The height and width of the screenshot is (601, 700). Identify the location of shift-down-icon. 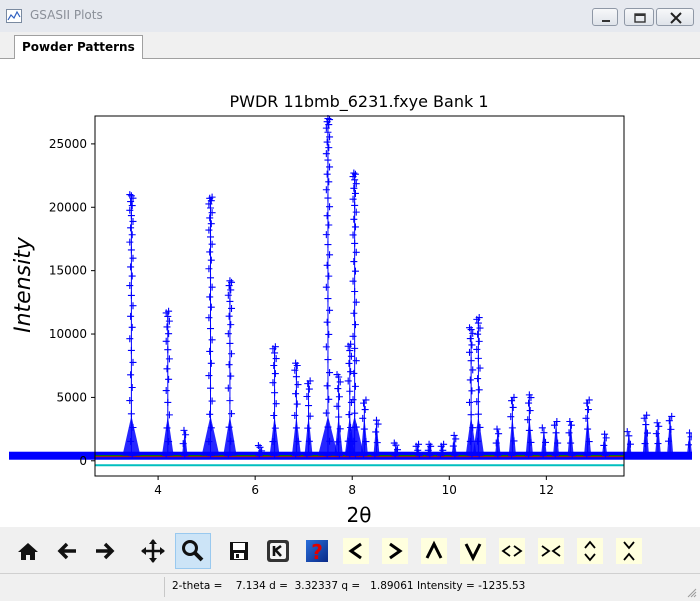
(473, 551).